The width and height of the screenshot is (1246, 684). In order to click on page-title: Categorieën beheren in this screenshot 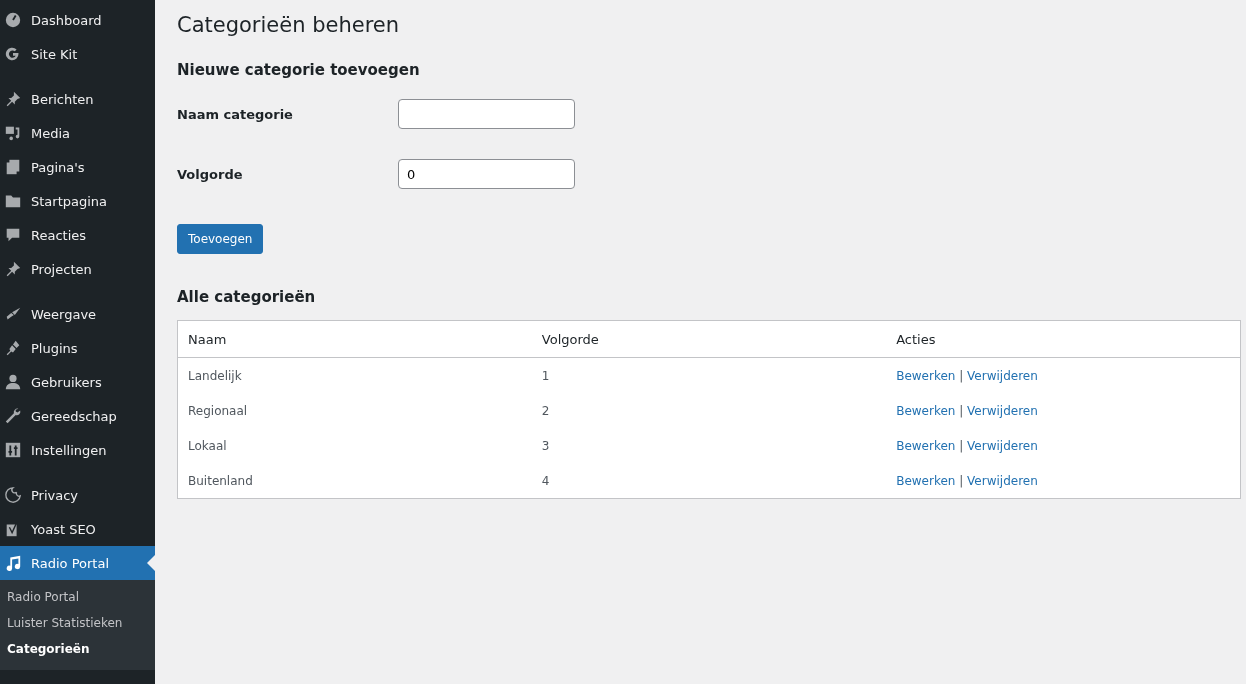, I will do `click(289, 25)`.